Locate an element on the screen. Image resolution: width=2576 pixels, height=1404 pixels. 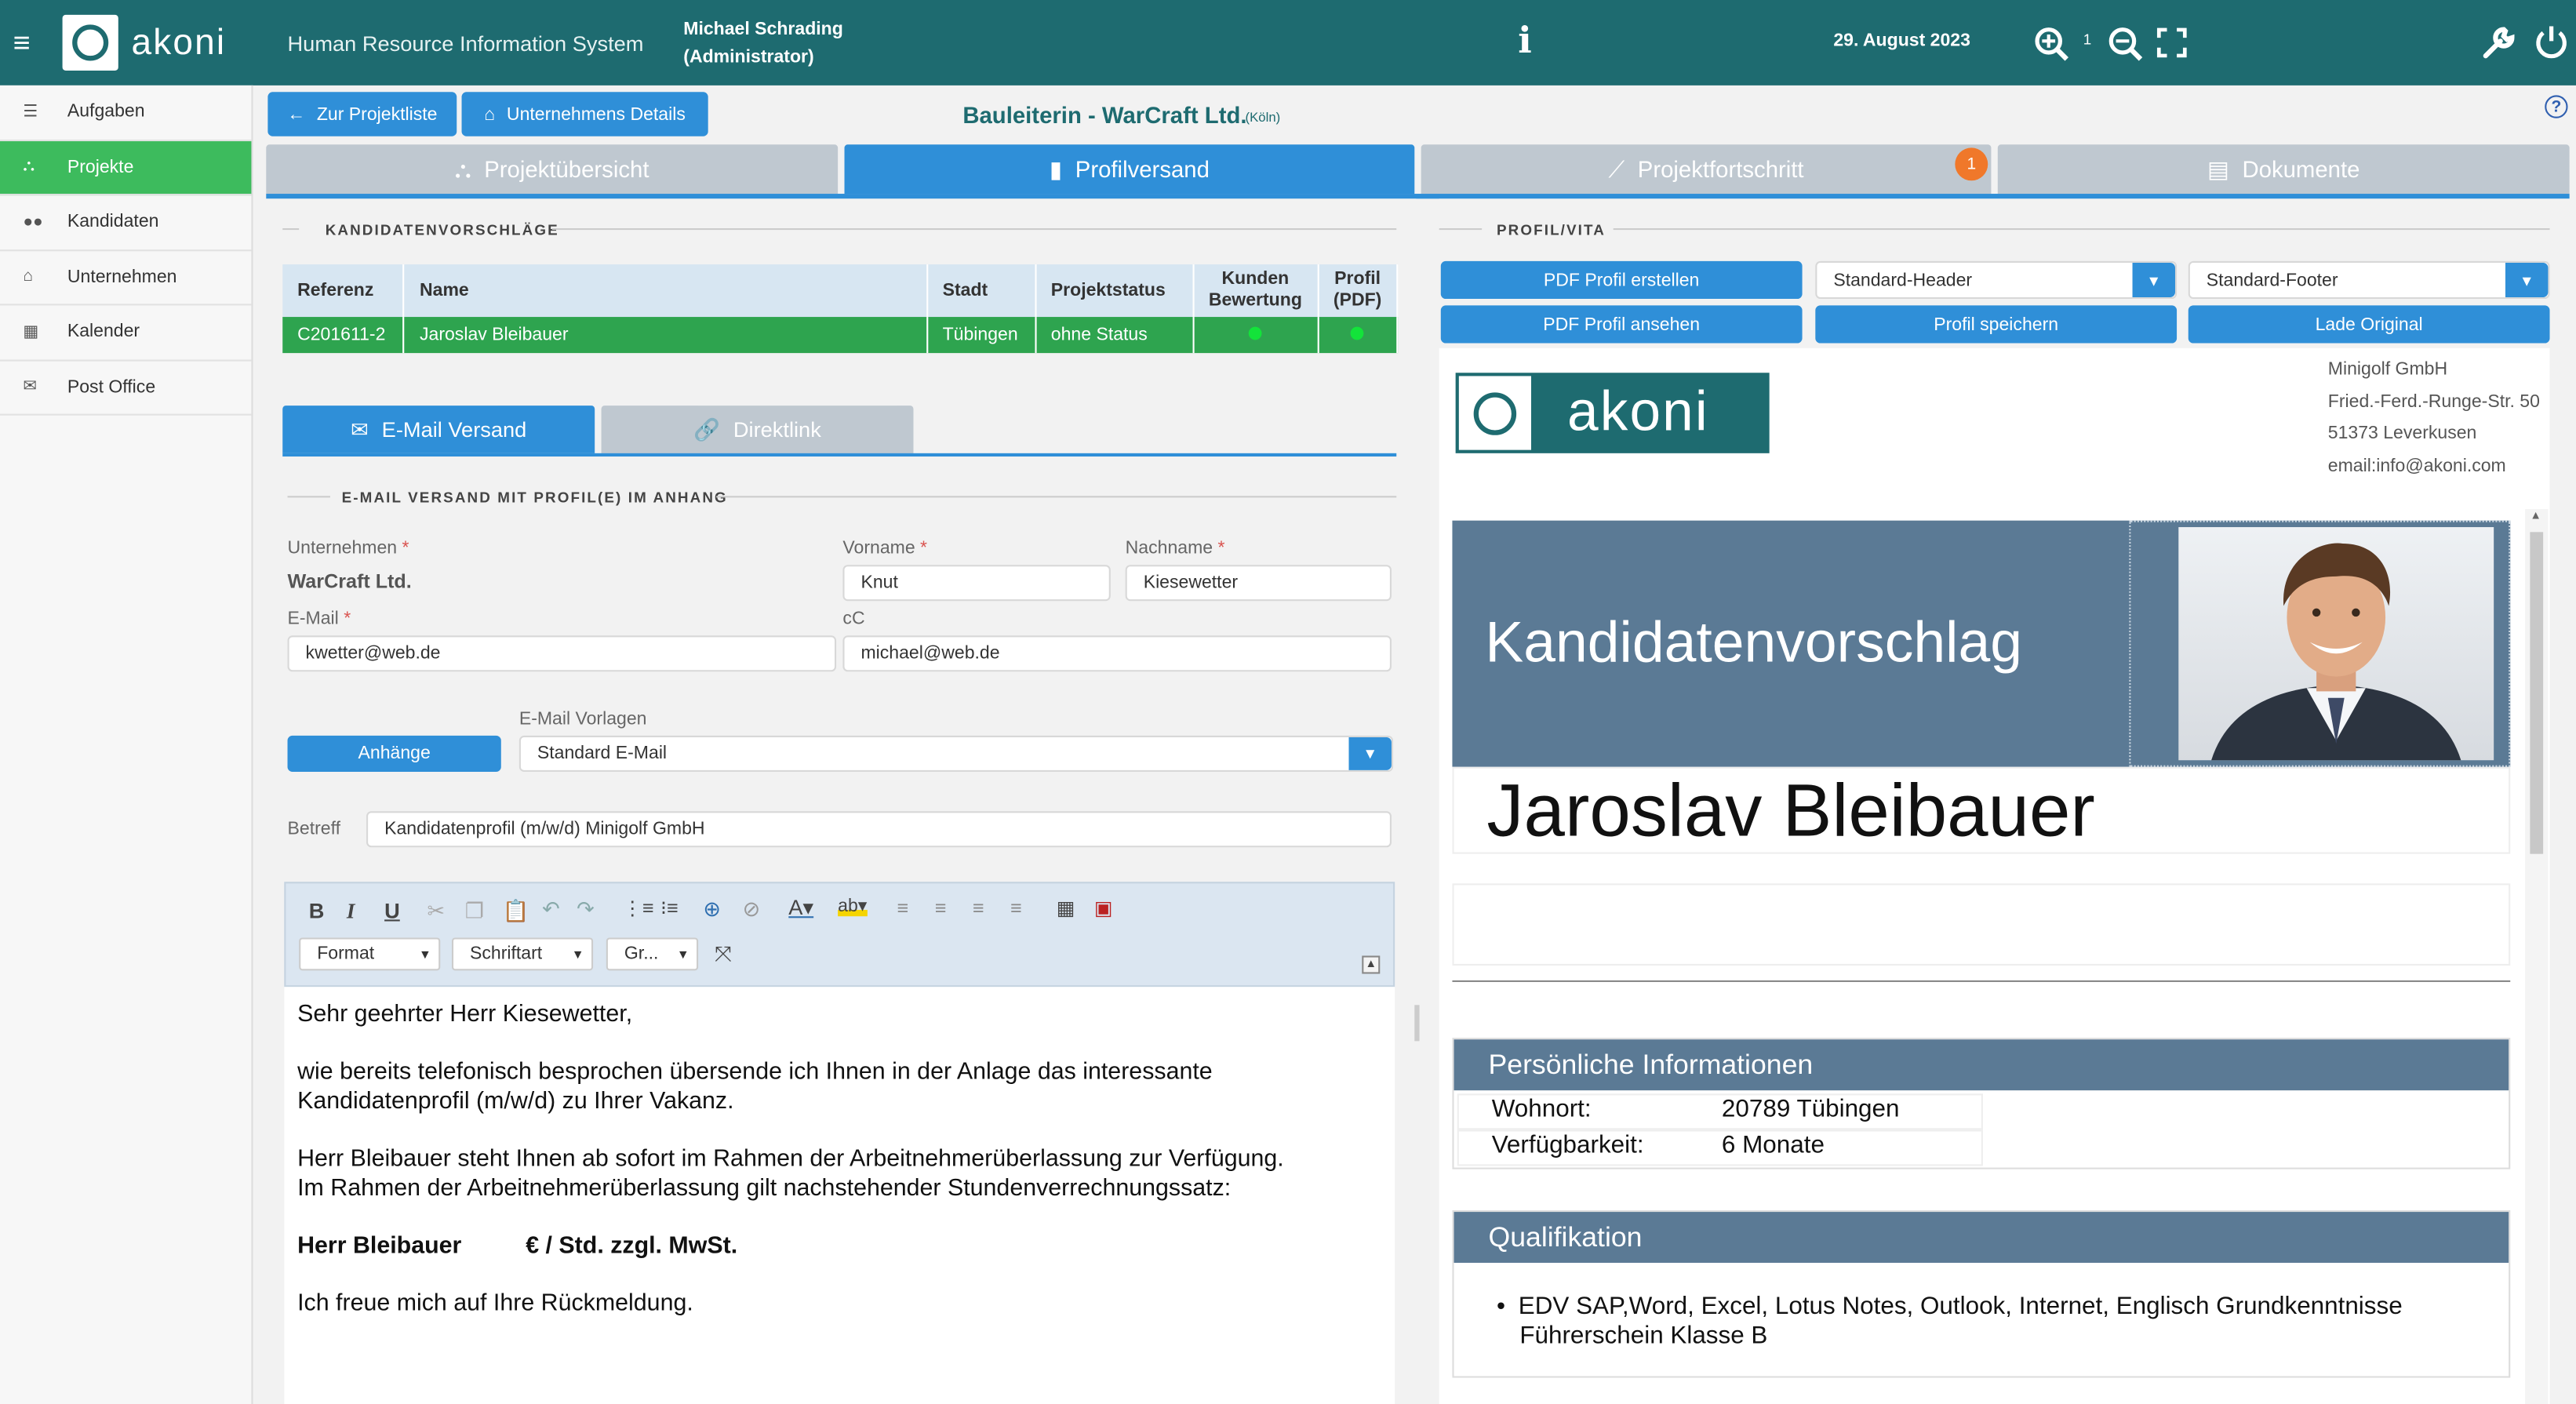
maximize-icon: ⤧ is located at coordinates (723, 954).